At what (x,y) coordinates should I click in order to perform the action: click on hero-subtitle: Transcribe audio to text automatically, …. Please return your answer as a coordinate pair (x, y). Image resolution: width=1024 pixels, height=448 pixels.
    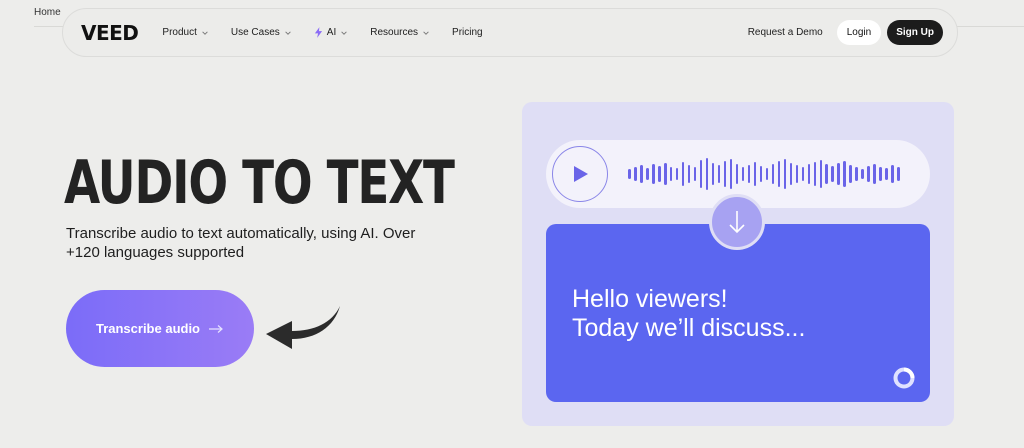
    Looking at the image, I should click on (241, 243).